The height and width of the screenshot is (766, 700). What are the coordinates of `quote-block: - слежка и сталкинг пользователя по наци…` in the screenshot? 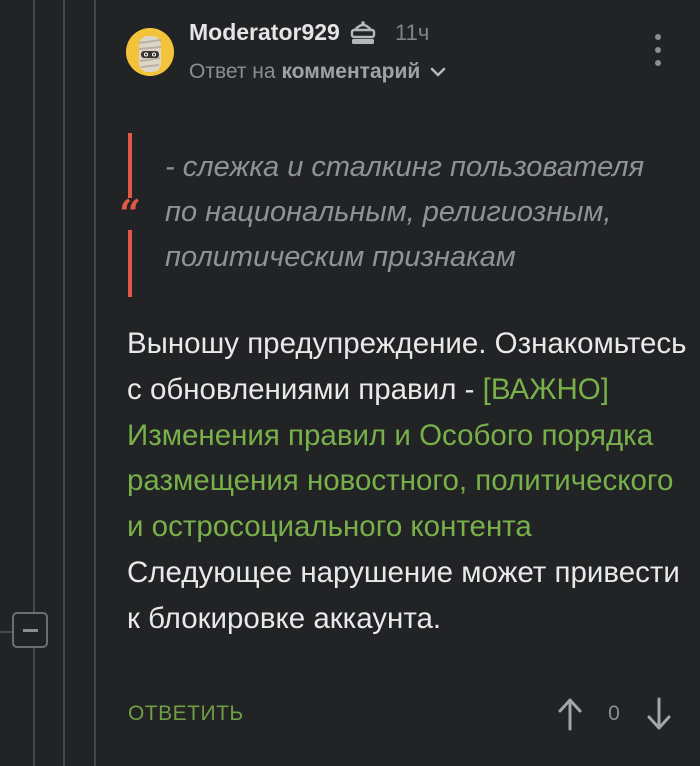 It's located at (425, 212).